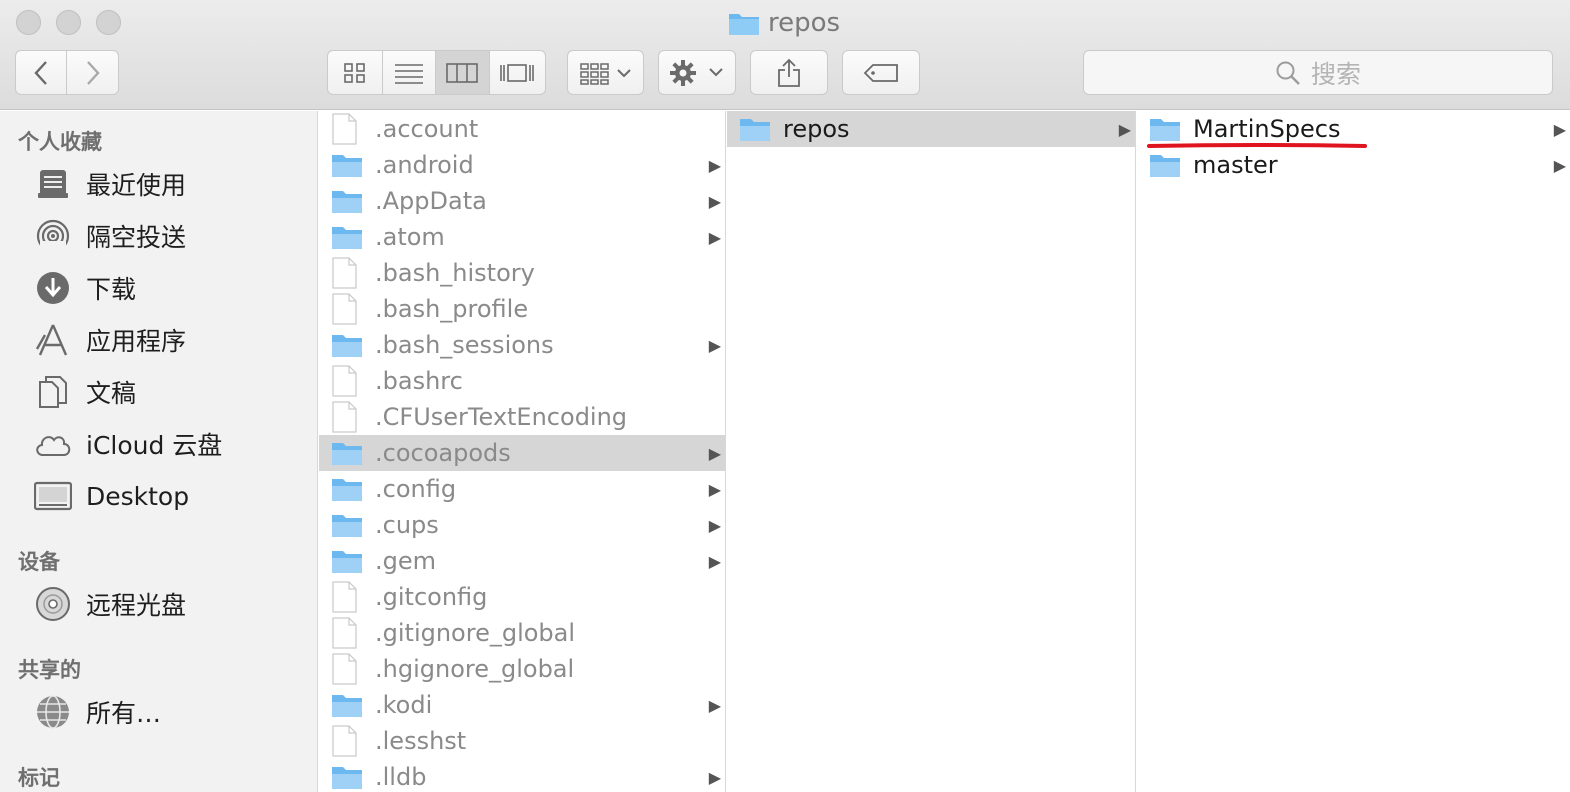  I want to click on file-row: .gitignore_global, so click(522, 633).